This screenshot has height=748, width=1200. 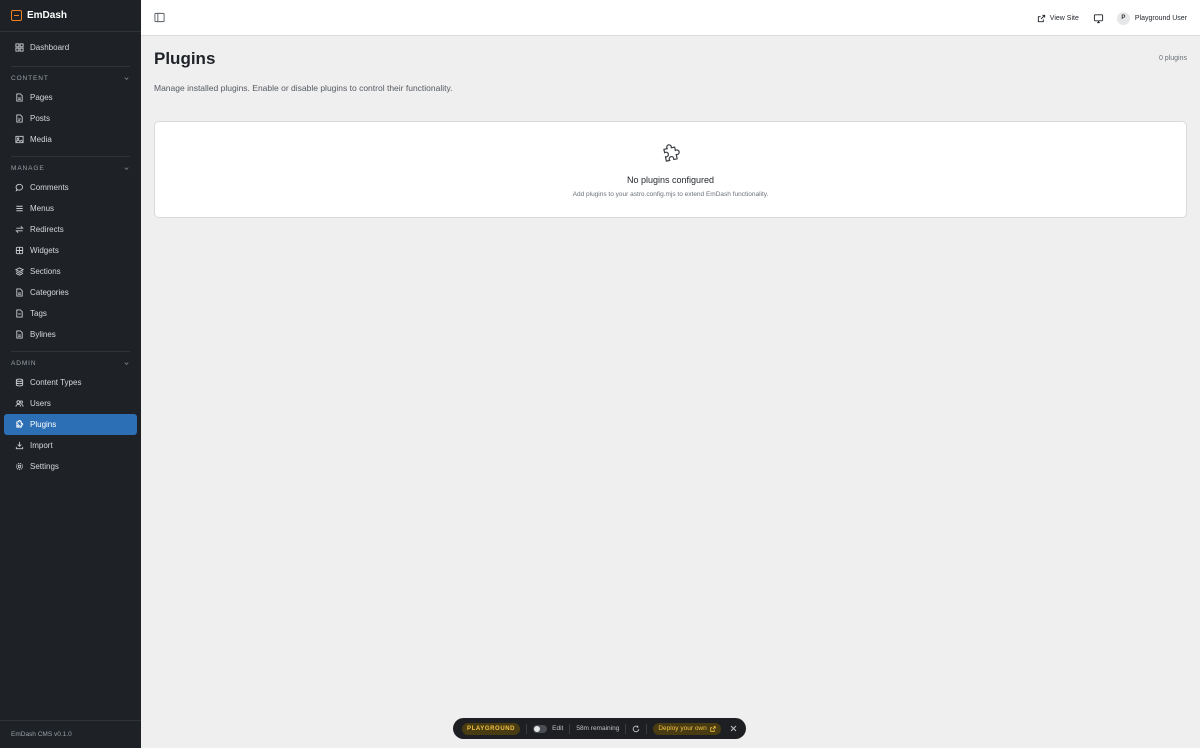 I want to click on sidebar-item-label: Widgets, so click(x=44, y=250).